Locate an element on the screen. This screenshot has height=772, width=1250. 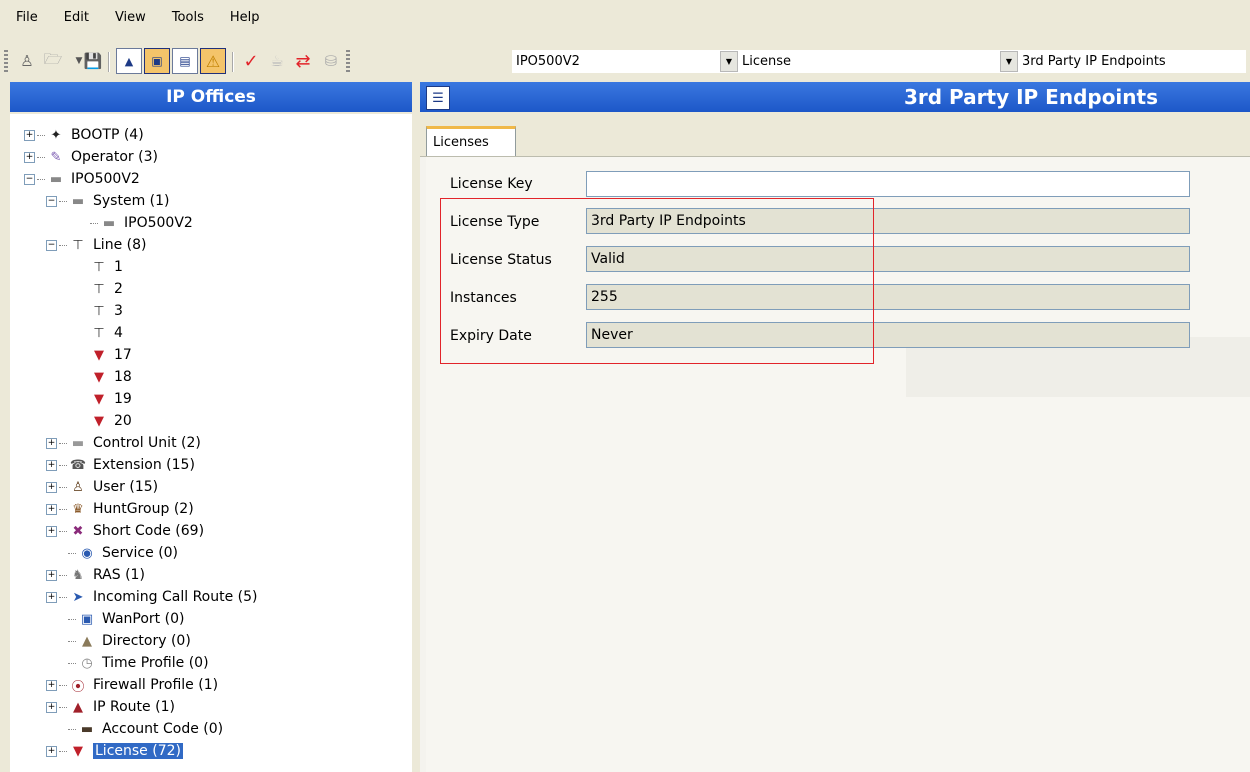
tree-item-bootp: + ✦ BOOTP (4) is located at coordinates (84, 135).